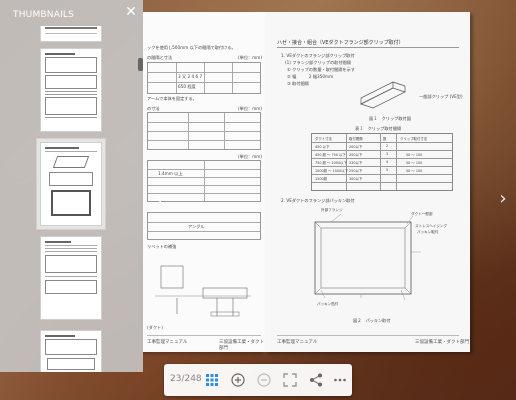 Image resolution: width=516 pixels, height=400 pixels. Describe the element at coordinates (387, 162) in the screenshot. I see `table-cell: 4` at that location.